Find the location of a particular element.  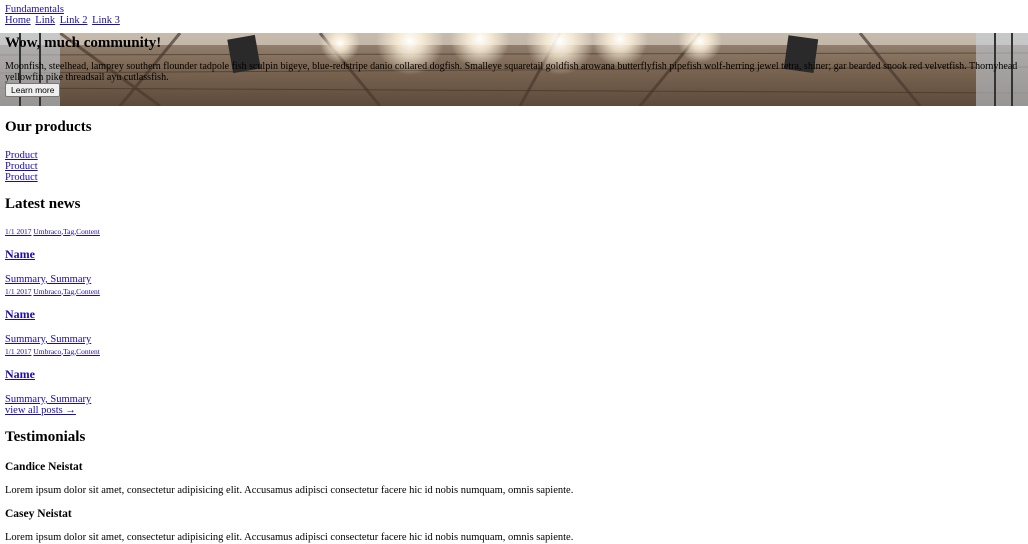

nav-link: Link is located at coordinates (45, 20).